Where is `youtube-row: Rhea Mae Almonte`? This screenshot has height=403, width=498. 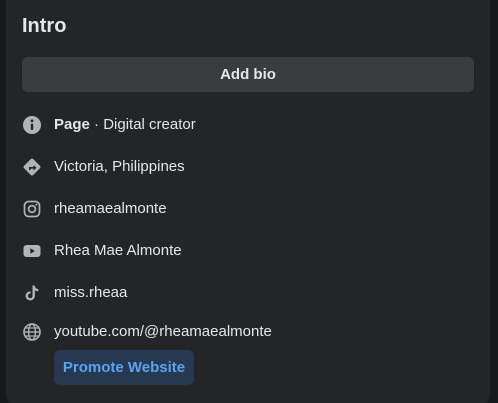 youtube-row: Rhea Mae Almonte is located at coordinates (248, 251).